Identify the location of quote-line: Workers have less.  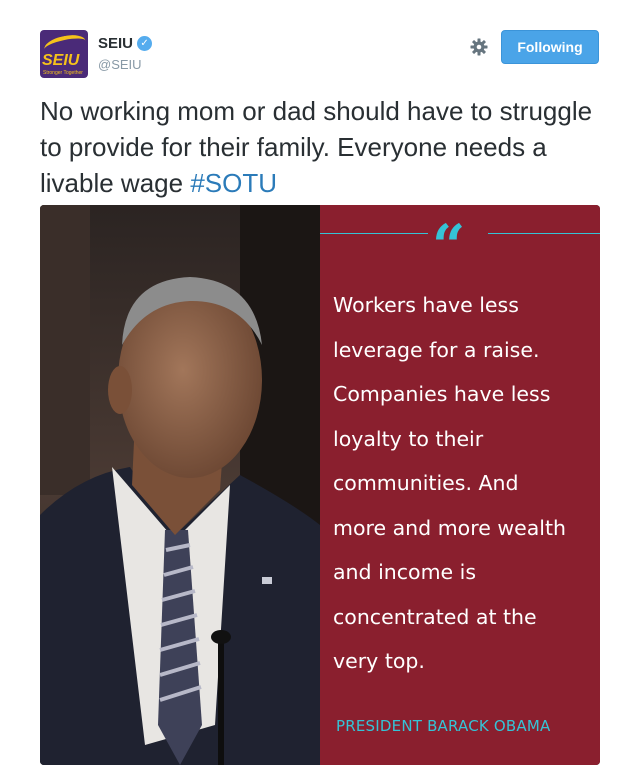
(426, 305).